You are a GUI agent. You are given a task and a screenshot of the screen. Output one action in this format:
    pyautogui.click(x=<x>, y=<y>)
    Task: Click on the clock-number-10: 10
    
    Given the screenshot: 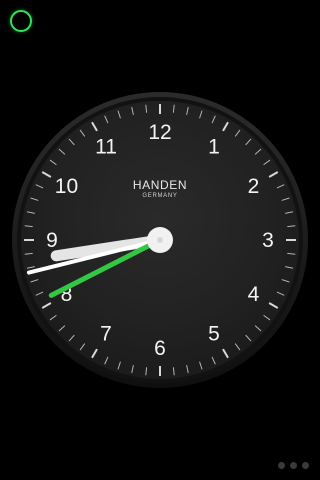 What is the action you would take?
    pyautogui.click(x=66, y=186)
    